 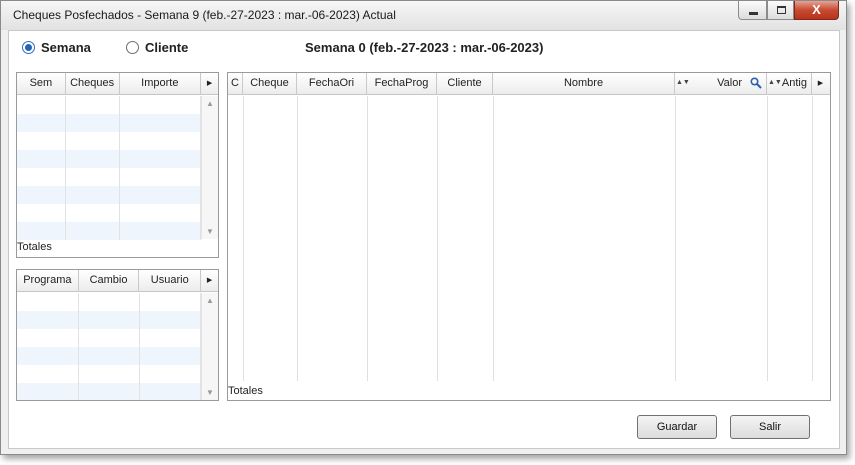 I want to click on exit-button: Salir, so click(x=770, y=427).